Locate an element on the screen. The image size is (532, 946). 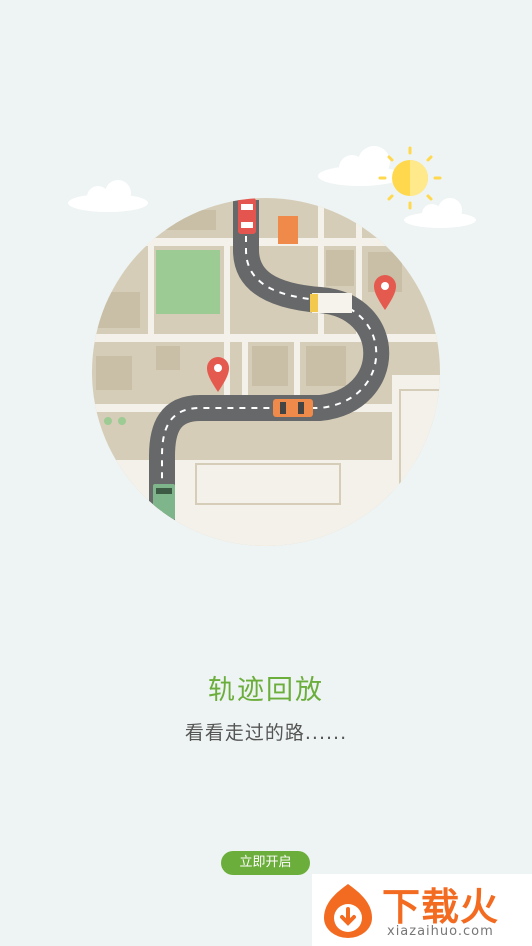
watermark-badge: 下载火 xiazaihuo.com is located at coordinates (422, 910).